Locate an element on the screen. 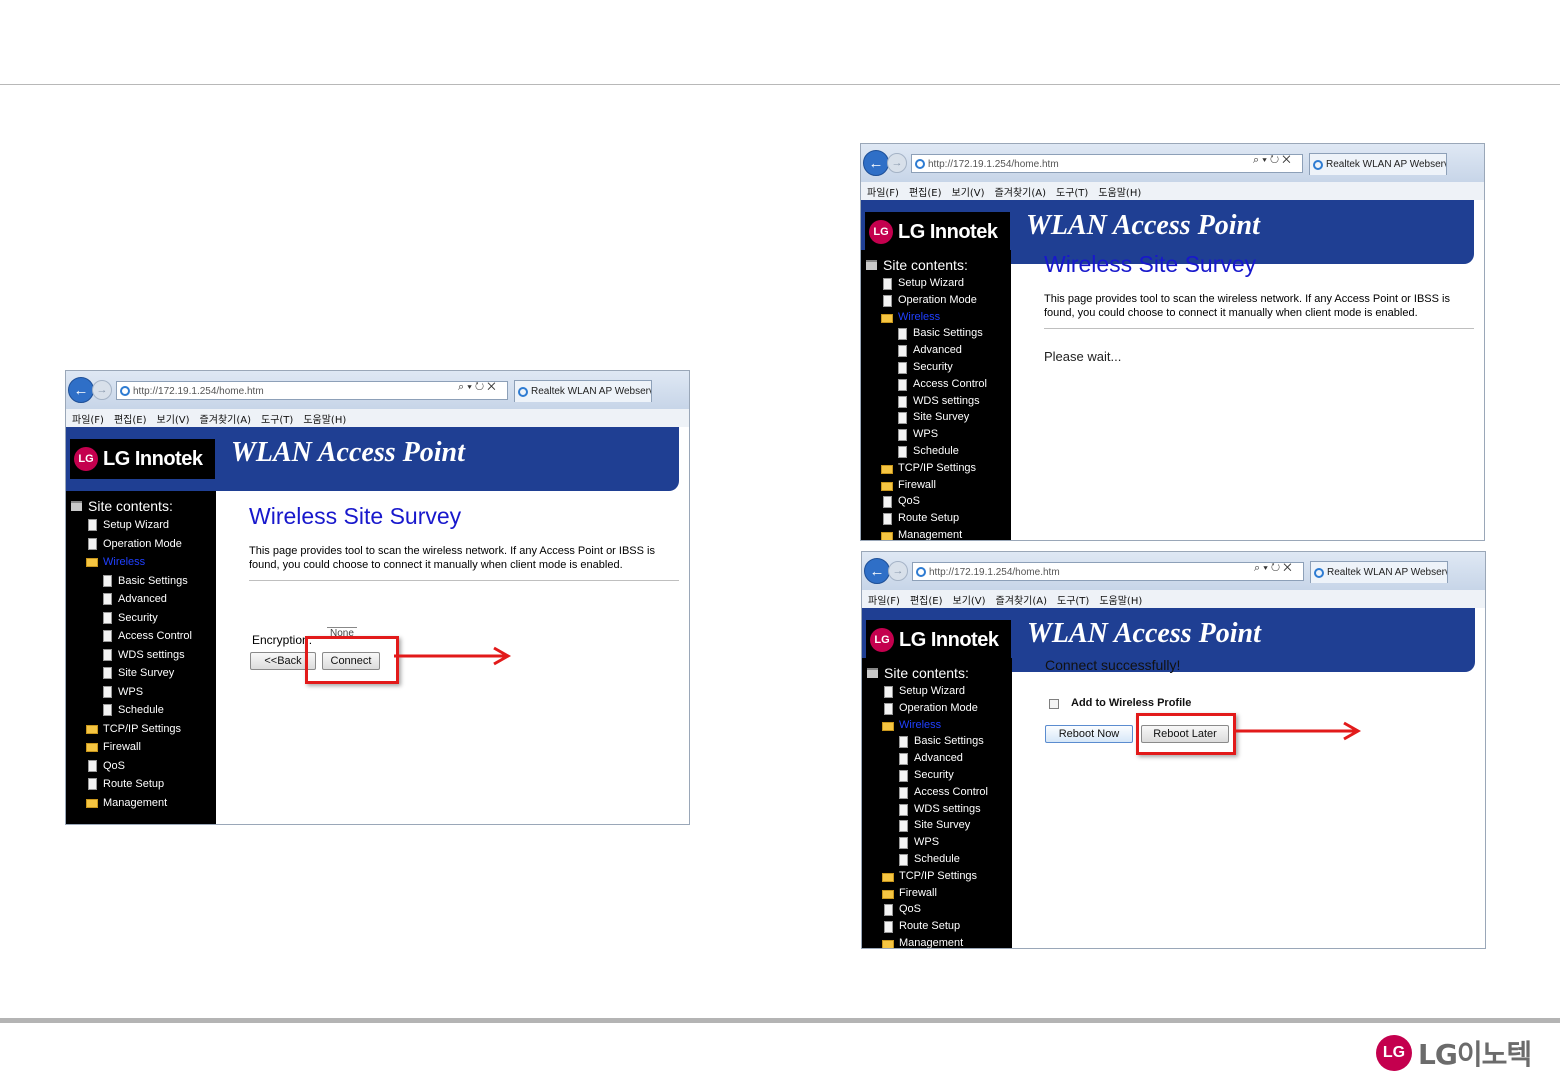  nav-item-label: Firewall is located at coordinates (122, 747).